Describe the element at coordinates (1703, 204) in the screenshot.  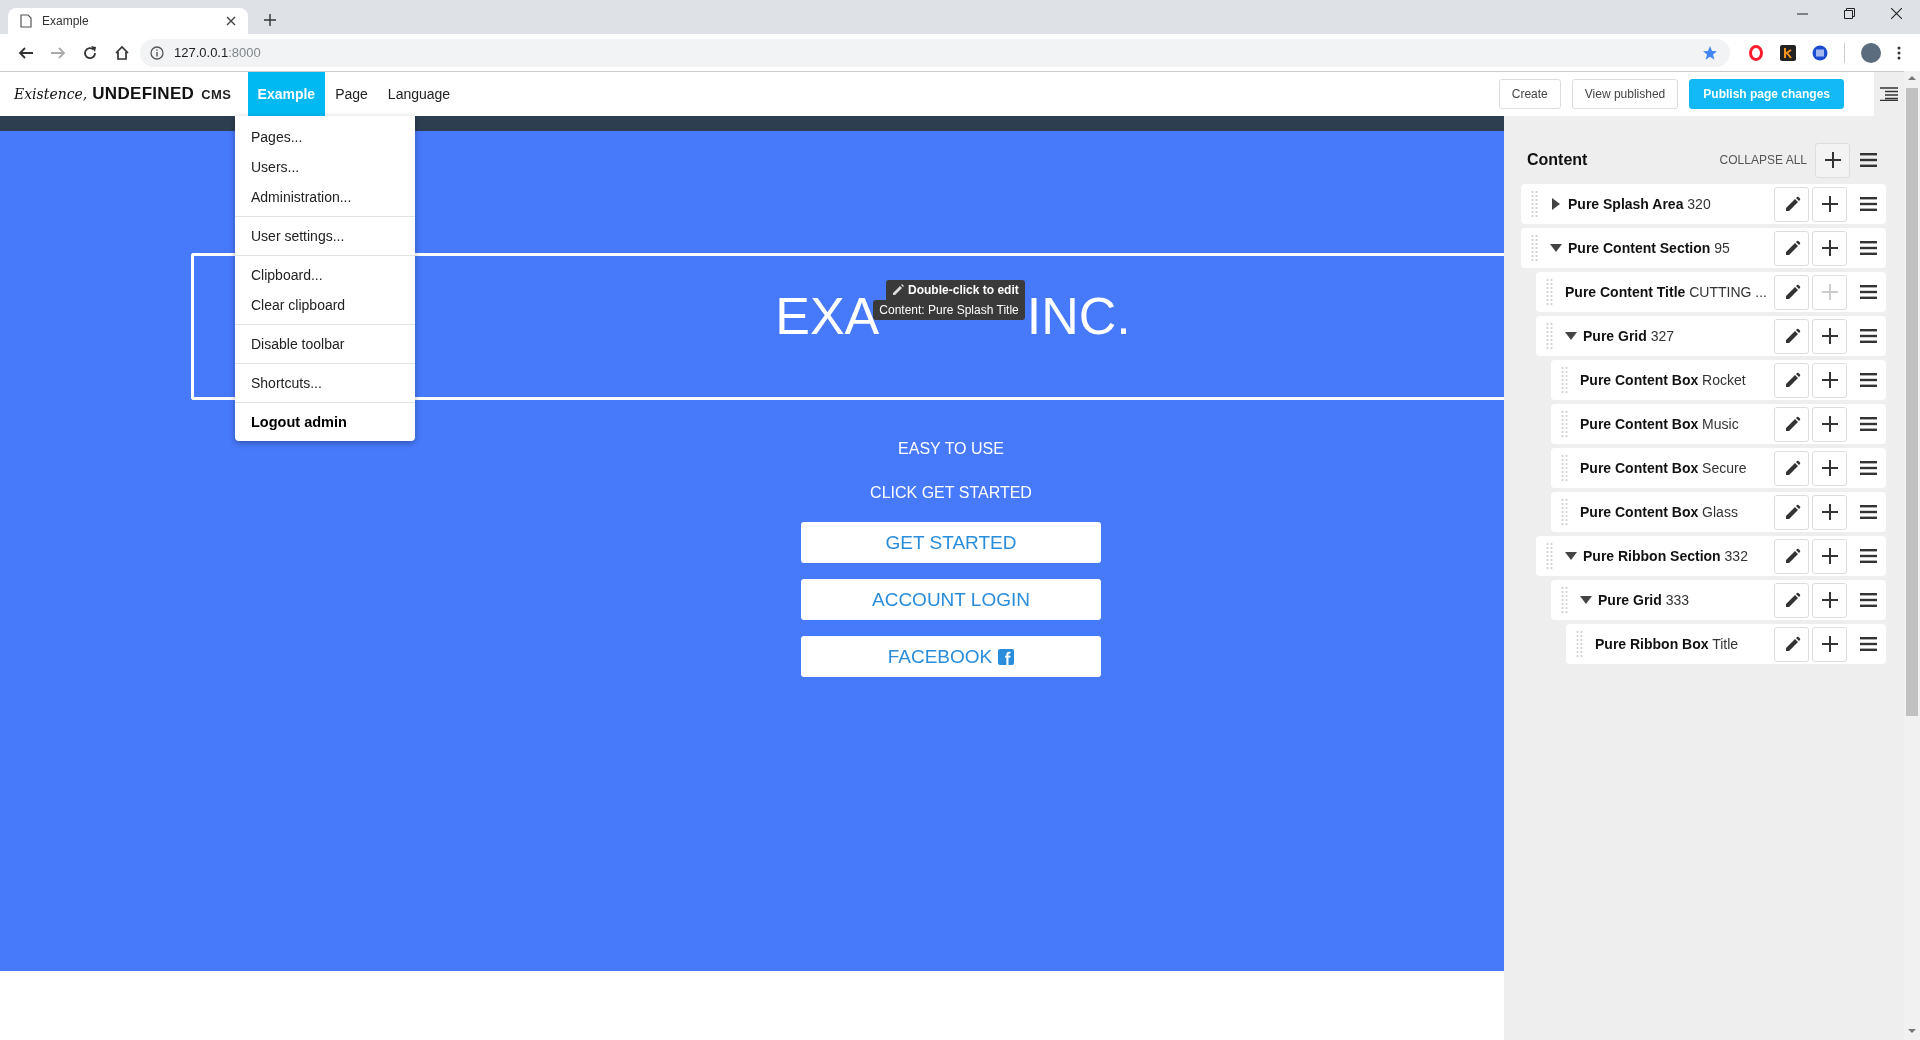
I see `tree-item: Pure Splash Area 320` at that location.